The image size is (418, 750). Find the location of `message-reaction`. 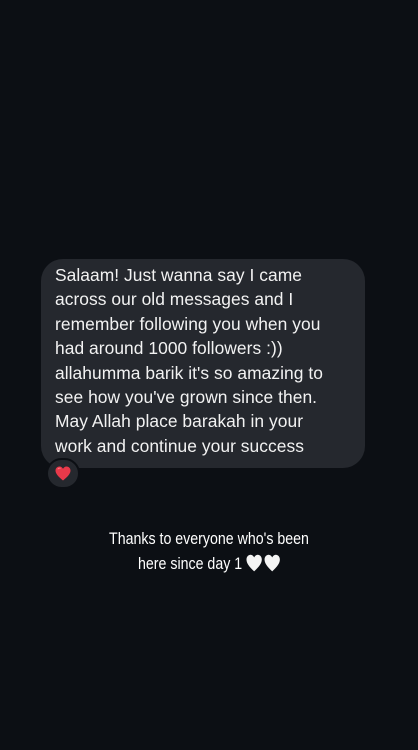

message-reaction is located at coordinates (63, 473).